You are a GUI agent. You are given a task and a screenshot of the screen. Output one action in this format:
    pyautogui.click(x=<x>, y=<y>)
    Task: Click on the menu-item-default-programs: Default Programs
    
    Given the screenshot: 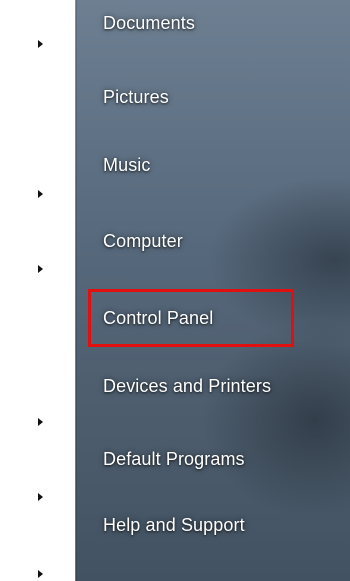 What is the action you would take?
    pyautogui.click(x=212, y=459)
    